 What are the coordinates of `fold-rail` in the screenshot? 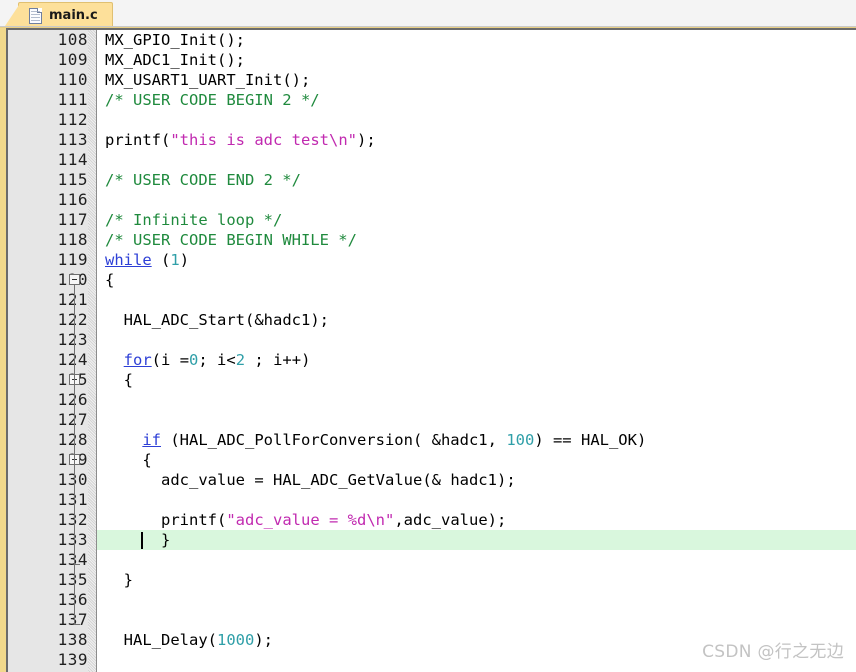 It's located at (74, 514).